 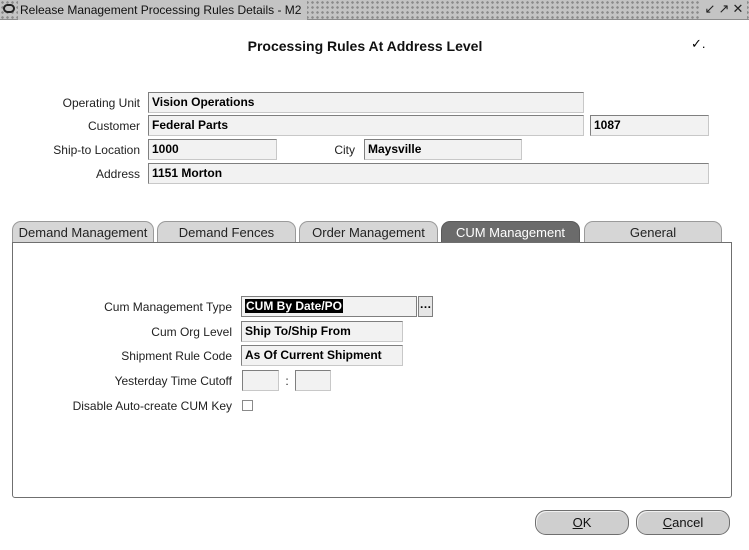 I want to click on tab-general: General, so click(x=653, y=231).